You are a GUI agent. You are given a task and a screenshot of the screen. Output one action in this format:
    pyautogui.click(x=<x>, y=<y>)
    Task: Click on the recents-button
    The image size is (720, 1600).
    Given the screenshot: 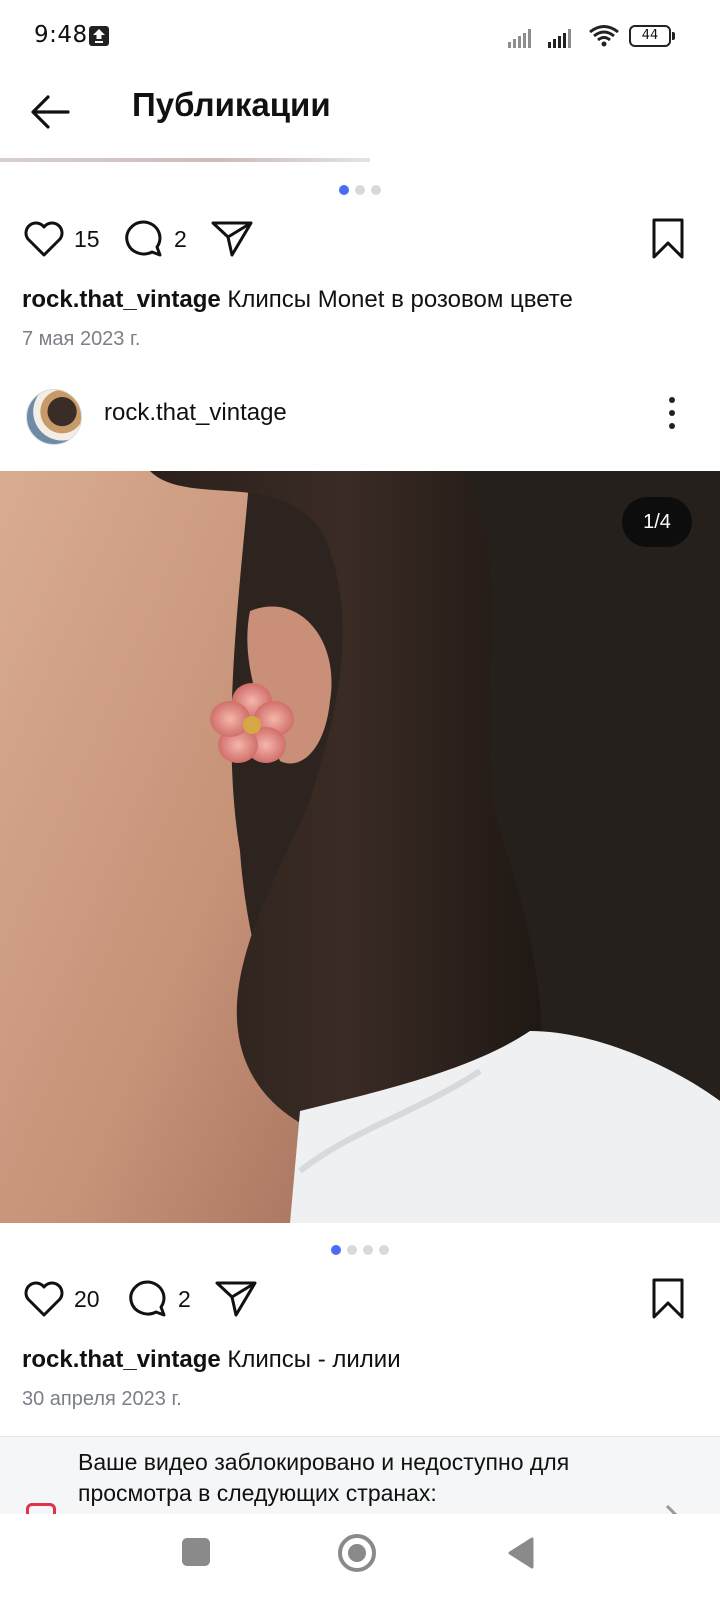 What is the action you would take?
    pyautogui.click(x=196, y=1552)
    